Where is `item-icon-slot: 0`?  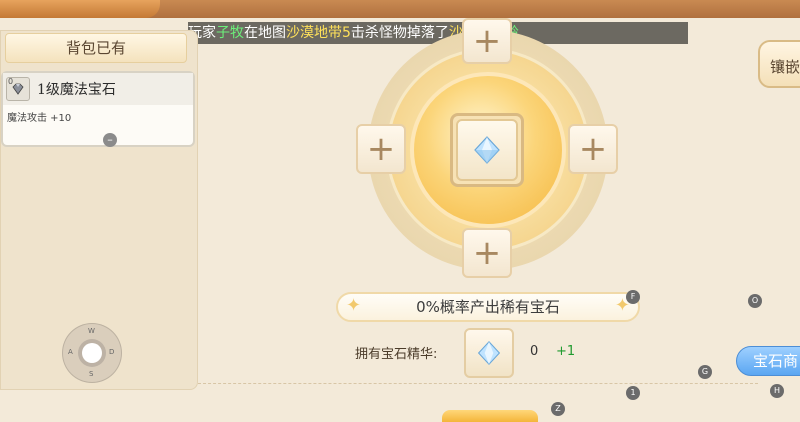 item-icon-slot: 0 is located at coordinates (18, 89).